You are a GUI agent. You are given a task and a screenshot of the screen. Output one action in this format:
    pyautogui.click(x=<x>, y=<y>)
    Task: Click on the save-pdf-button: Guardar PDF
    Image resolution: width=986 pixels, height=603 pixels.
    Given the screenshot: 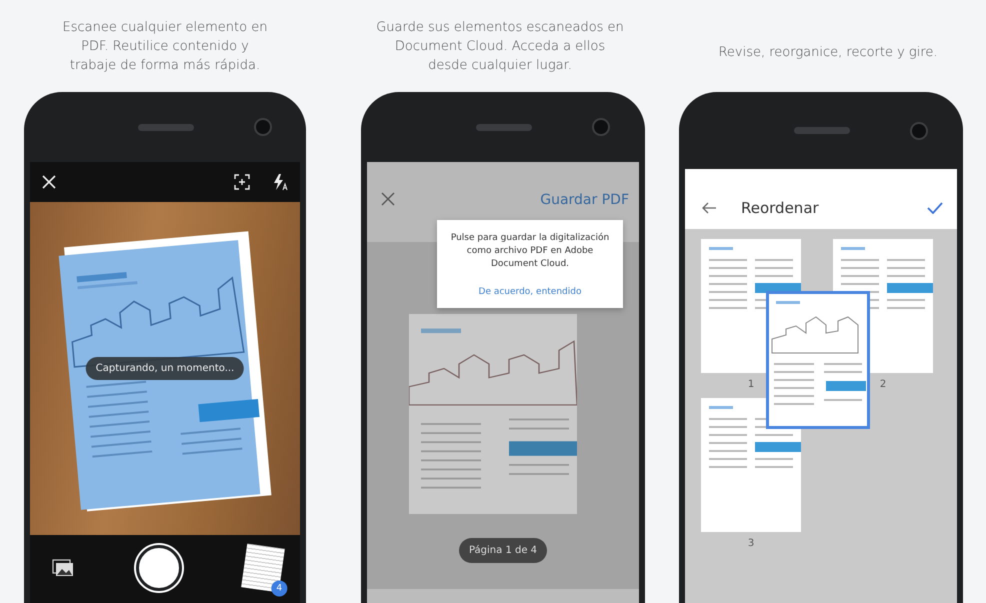 What is the action you would take?
    pyautogui.click(x=584, y=200)
    